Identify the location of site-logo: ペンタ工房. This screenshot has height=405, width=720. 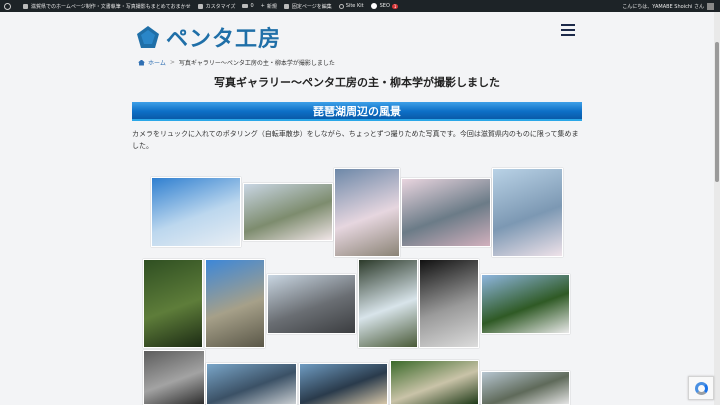
(208, 37).